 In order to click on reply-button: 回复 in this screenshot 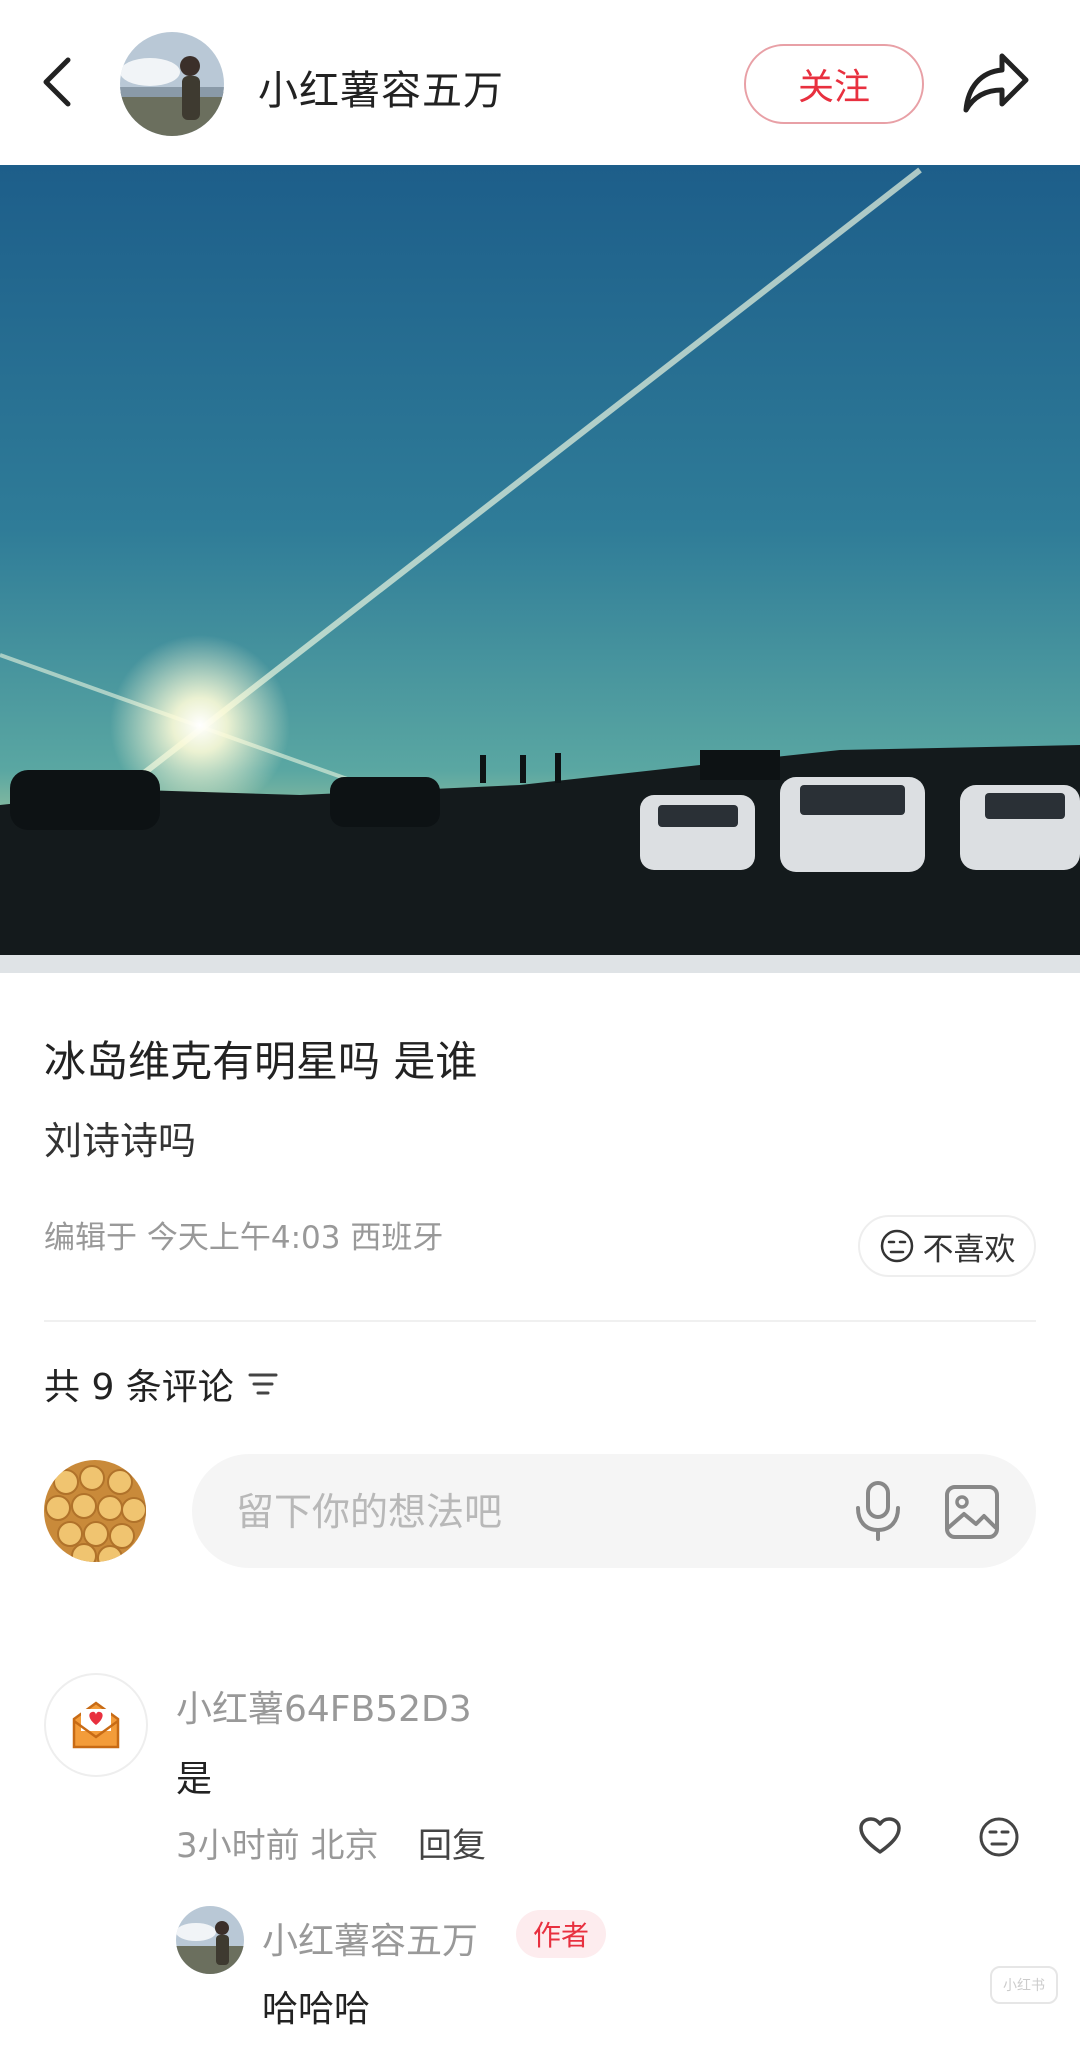, I will do `click(452, 1842)`.